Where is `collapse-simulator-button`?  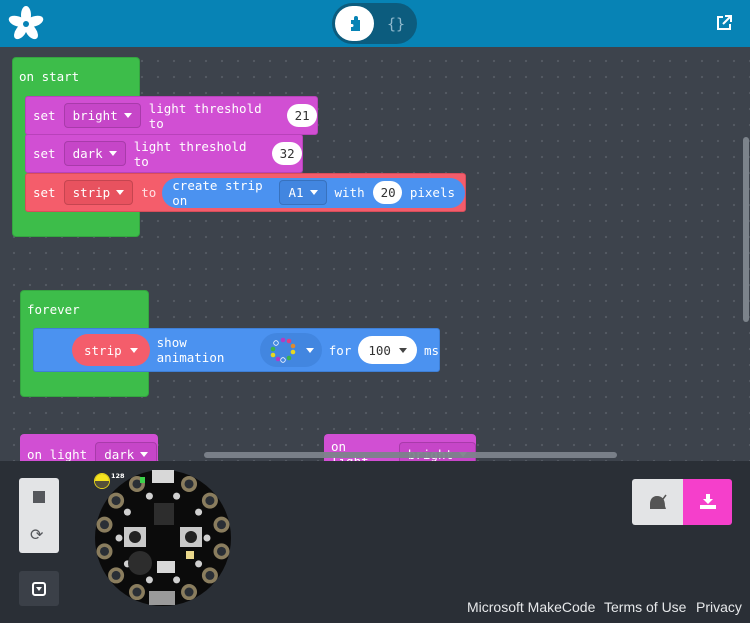 collapse-simulator-button is located at coordinates (39, 588).